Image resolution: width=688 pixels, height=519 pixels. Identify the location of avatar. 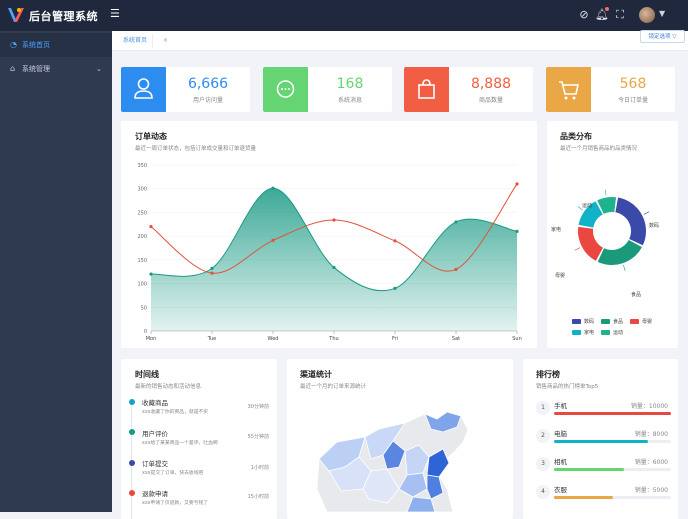
(647, 15).